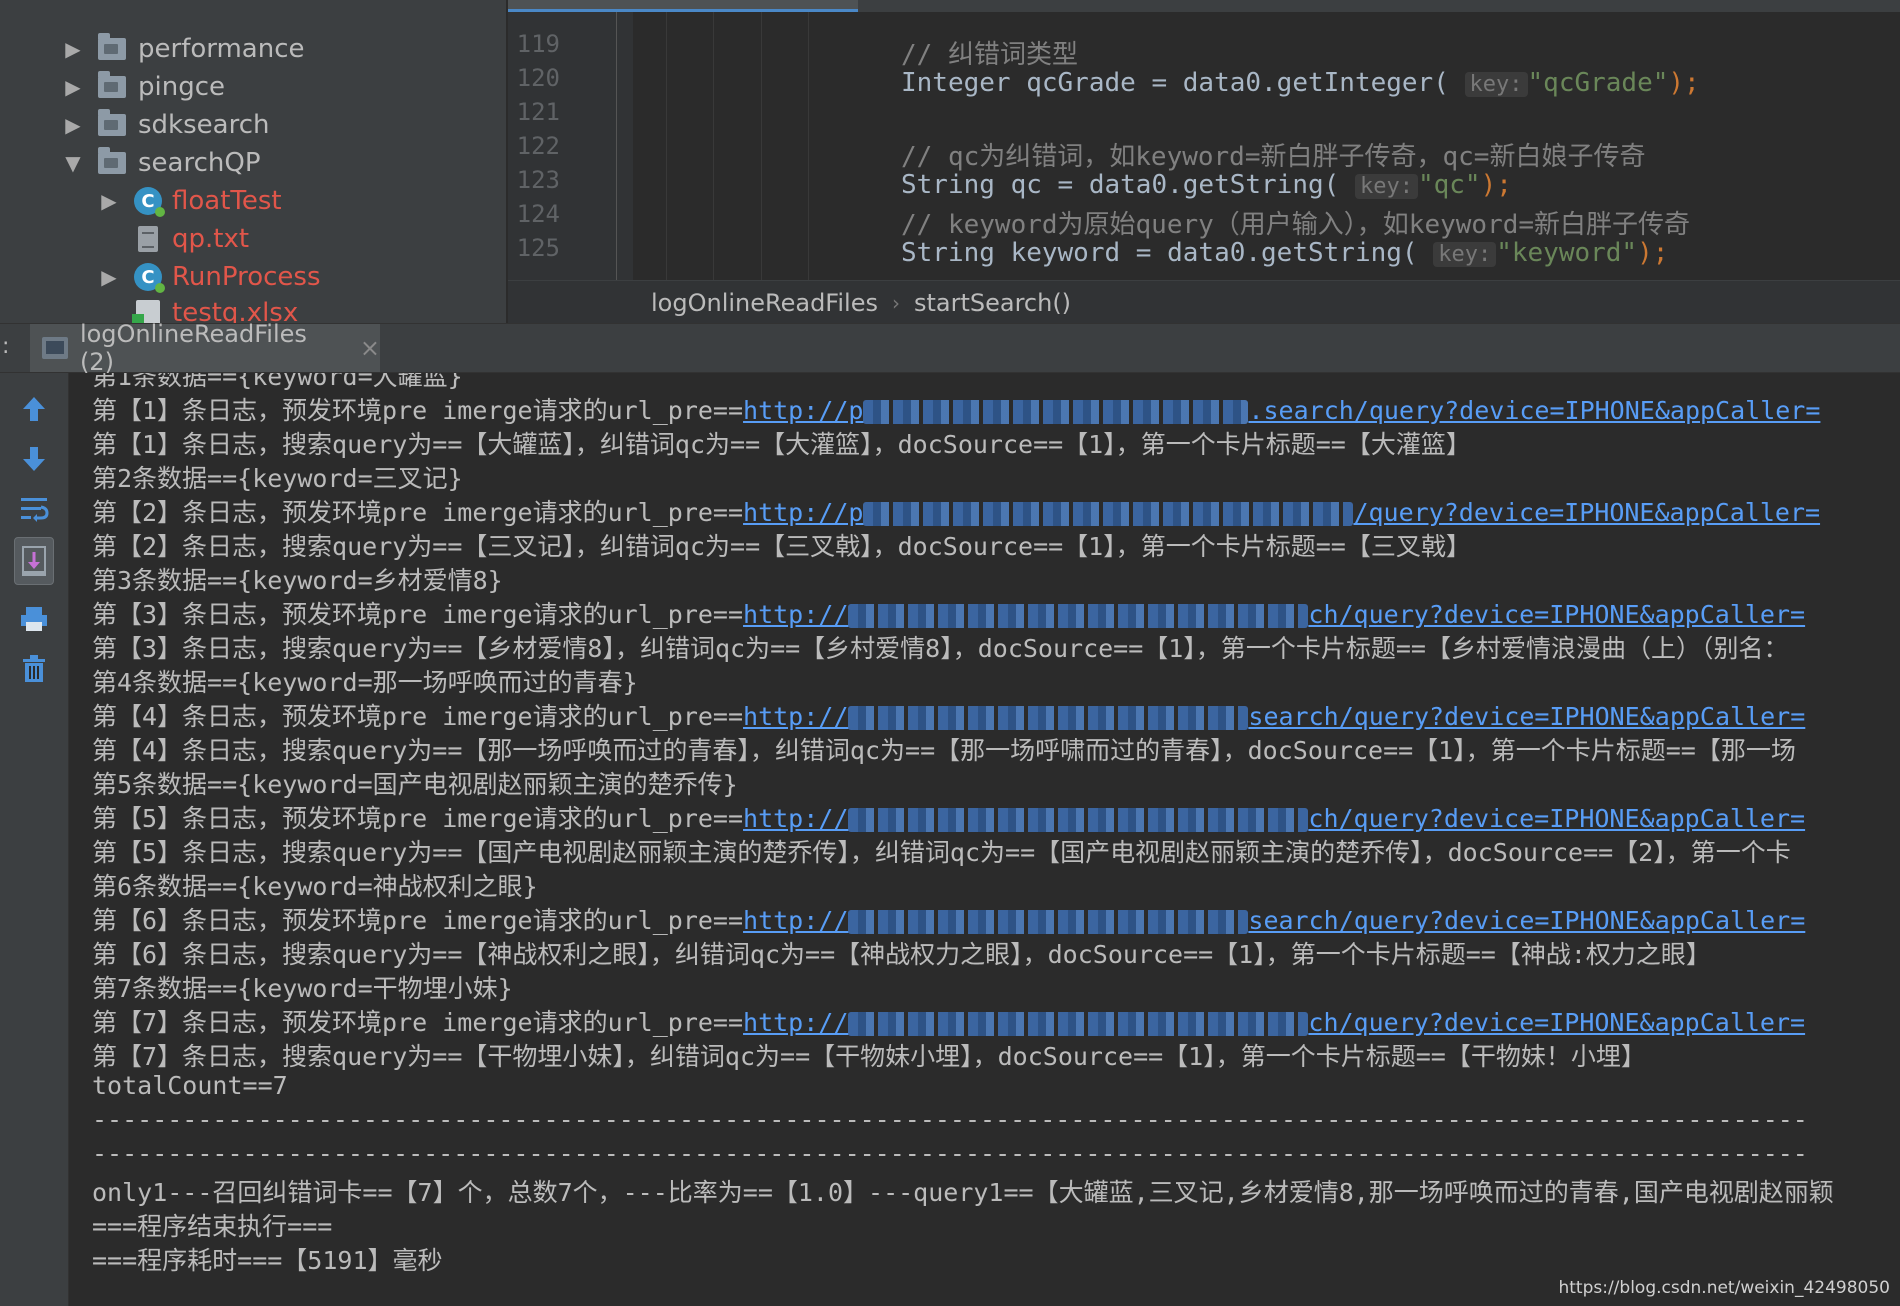 The height and width of the screenshot is (1306, 1900). Describe the element at coordinates (209, 277) in the screenshot. I see `tree-item-runprocess: ▶ C RunProcess` at that location.